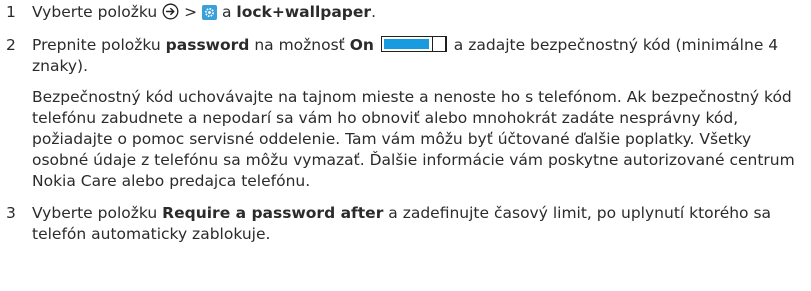  Describe the element at coordinates (11, 45) in the screenshot. I see `step-number: 2` at that location.